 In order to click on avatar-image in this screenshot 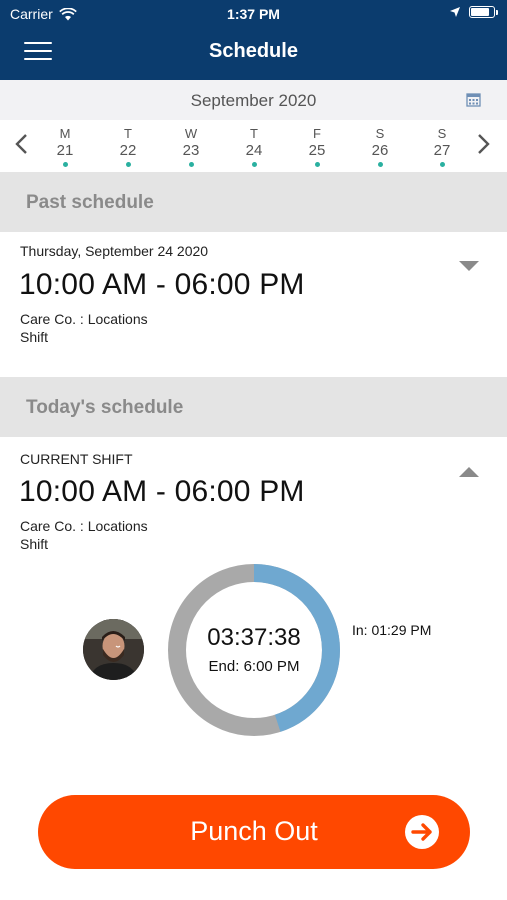, I will do `click(113, 649)`.